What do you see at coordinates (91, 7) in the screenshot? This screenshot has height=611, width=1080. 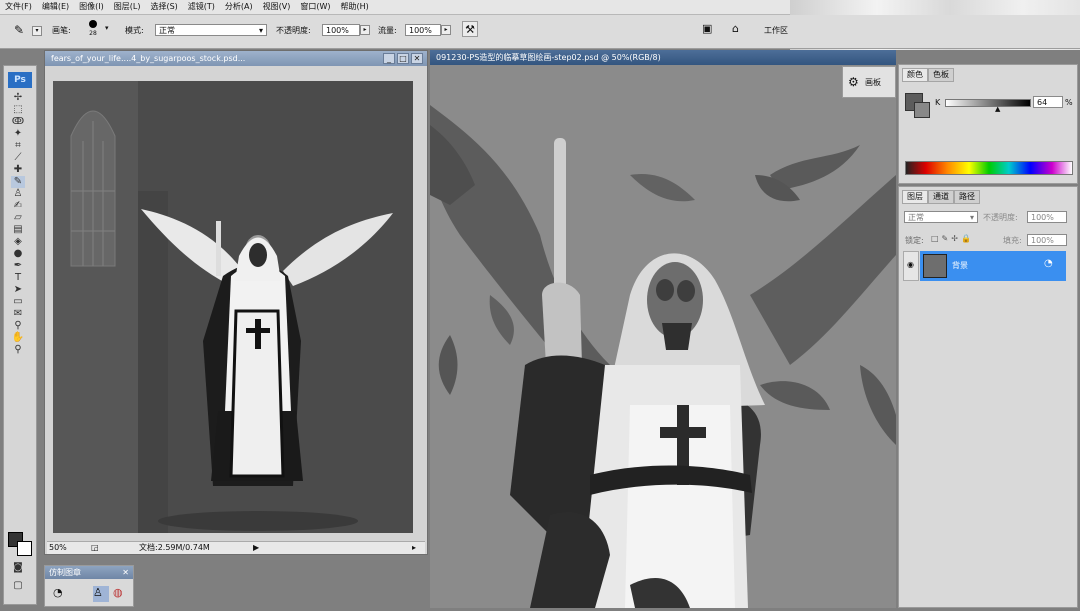 I see `menu-item: 图像(I)` at bounding box center [91, 7].